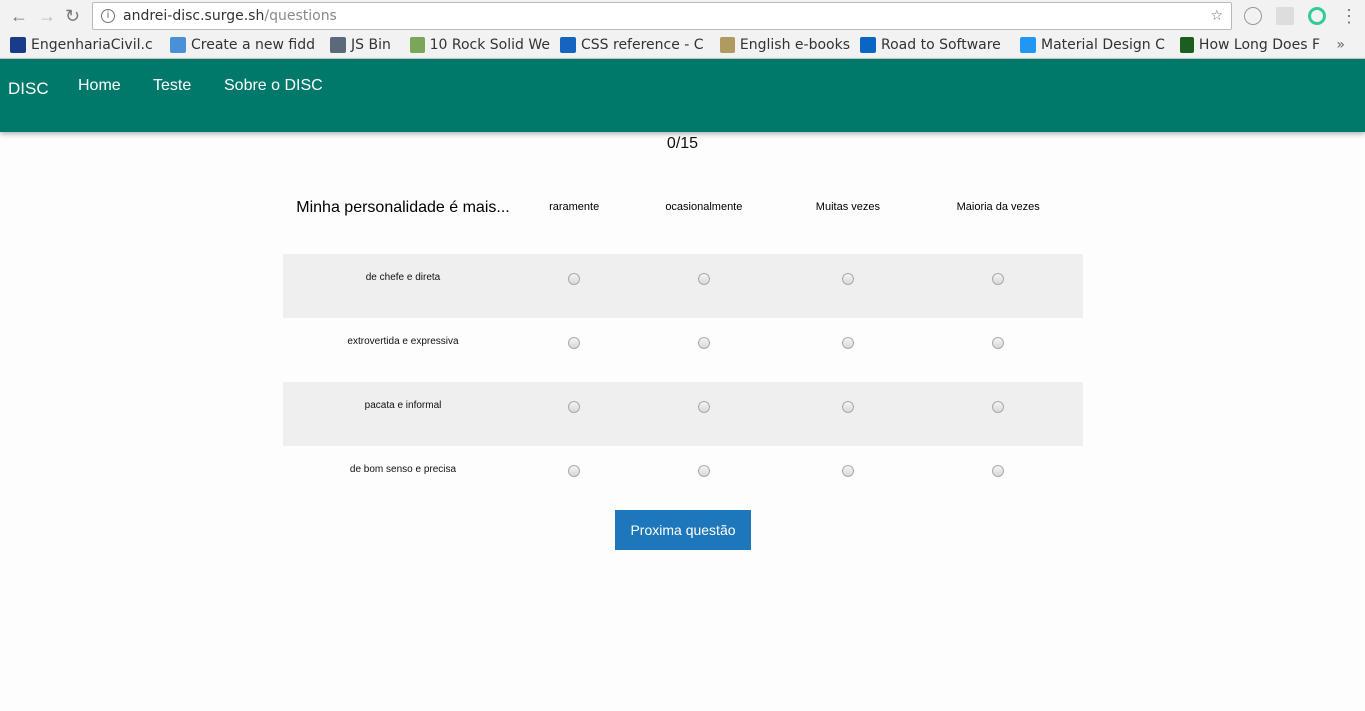 The image size is (1365, 711). What do you see at coordinates (1349, 16) in the screenshot?
I see `menu-icon: ⋮` at bounding box center [1349, 16].